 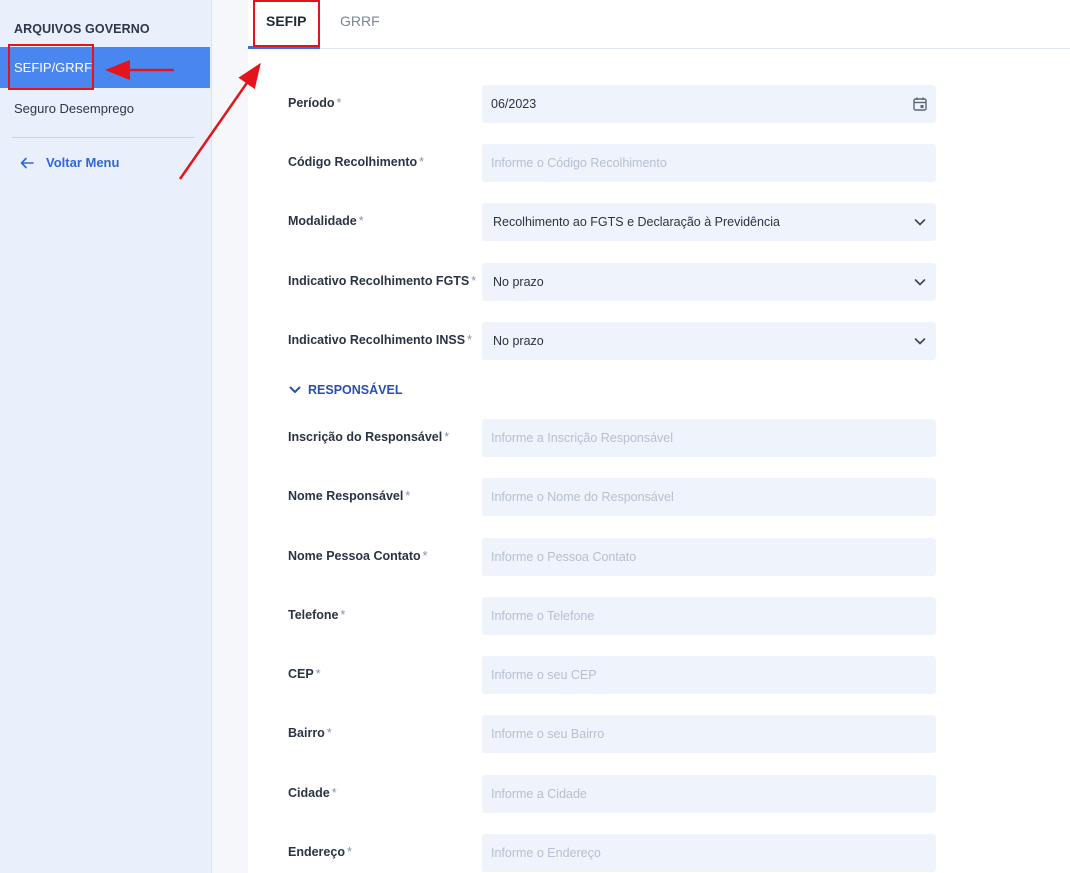 I want to click on form-row-ind-fgts: Indicativo Recolhimento FGTS * No prazo, so click(x=598, y=282).